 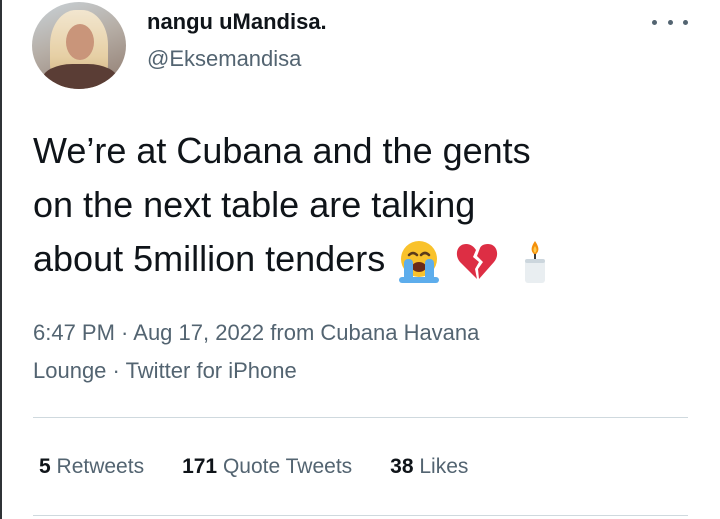 What do you see at coordinates (287, 466) in the screenshot?
I see `quote-tweets-label: Quote Tweets` at bounding box center [287, 466].